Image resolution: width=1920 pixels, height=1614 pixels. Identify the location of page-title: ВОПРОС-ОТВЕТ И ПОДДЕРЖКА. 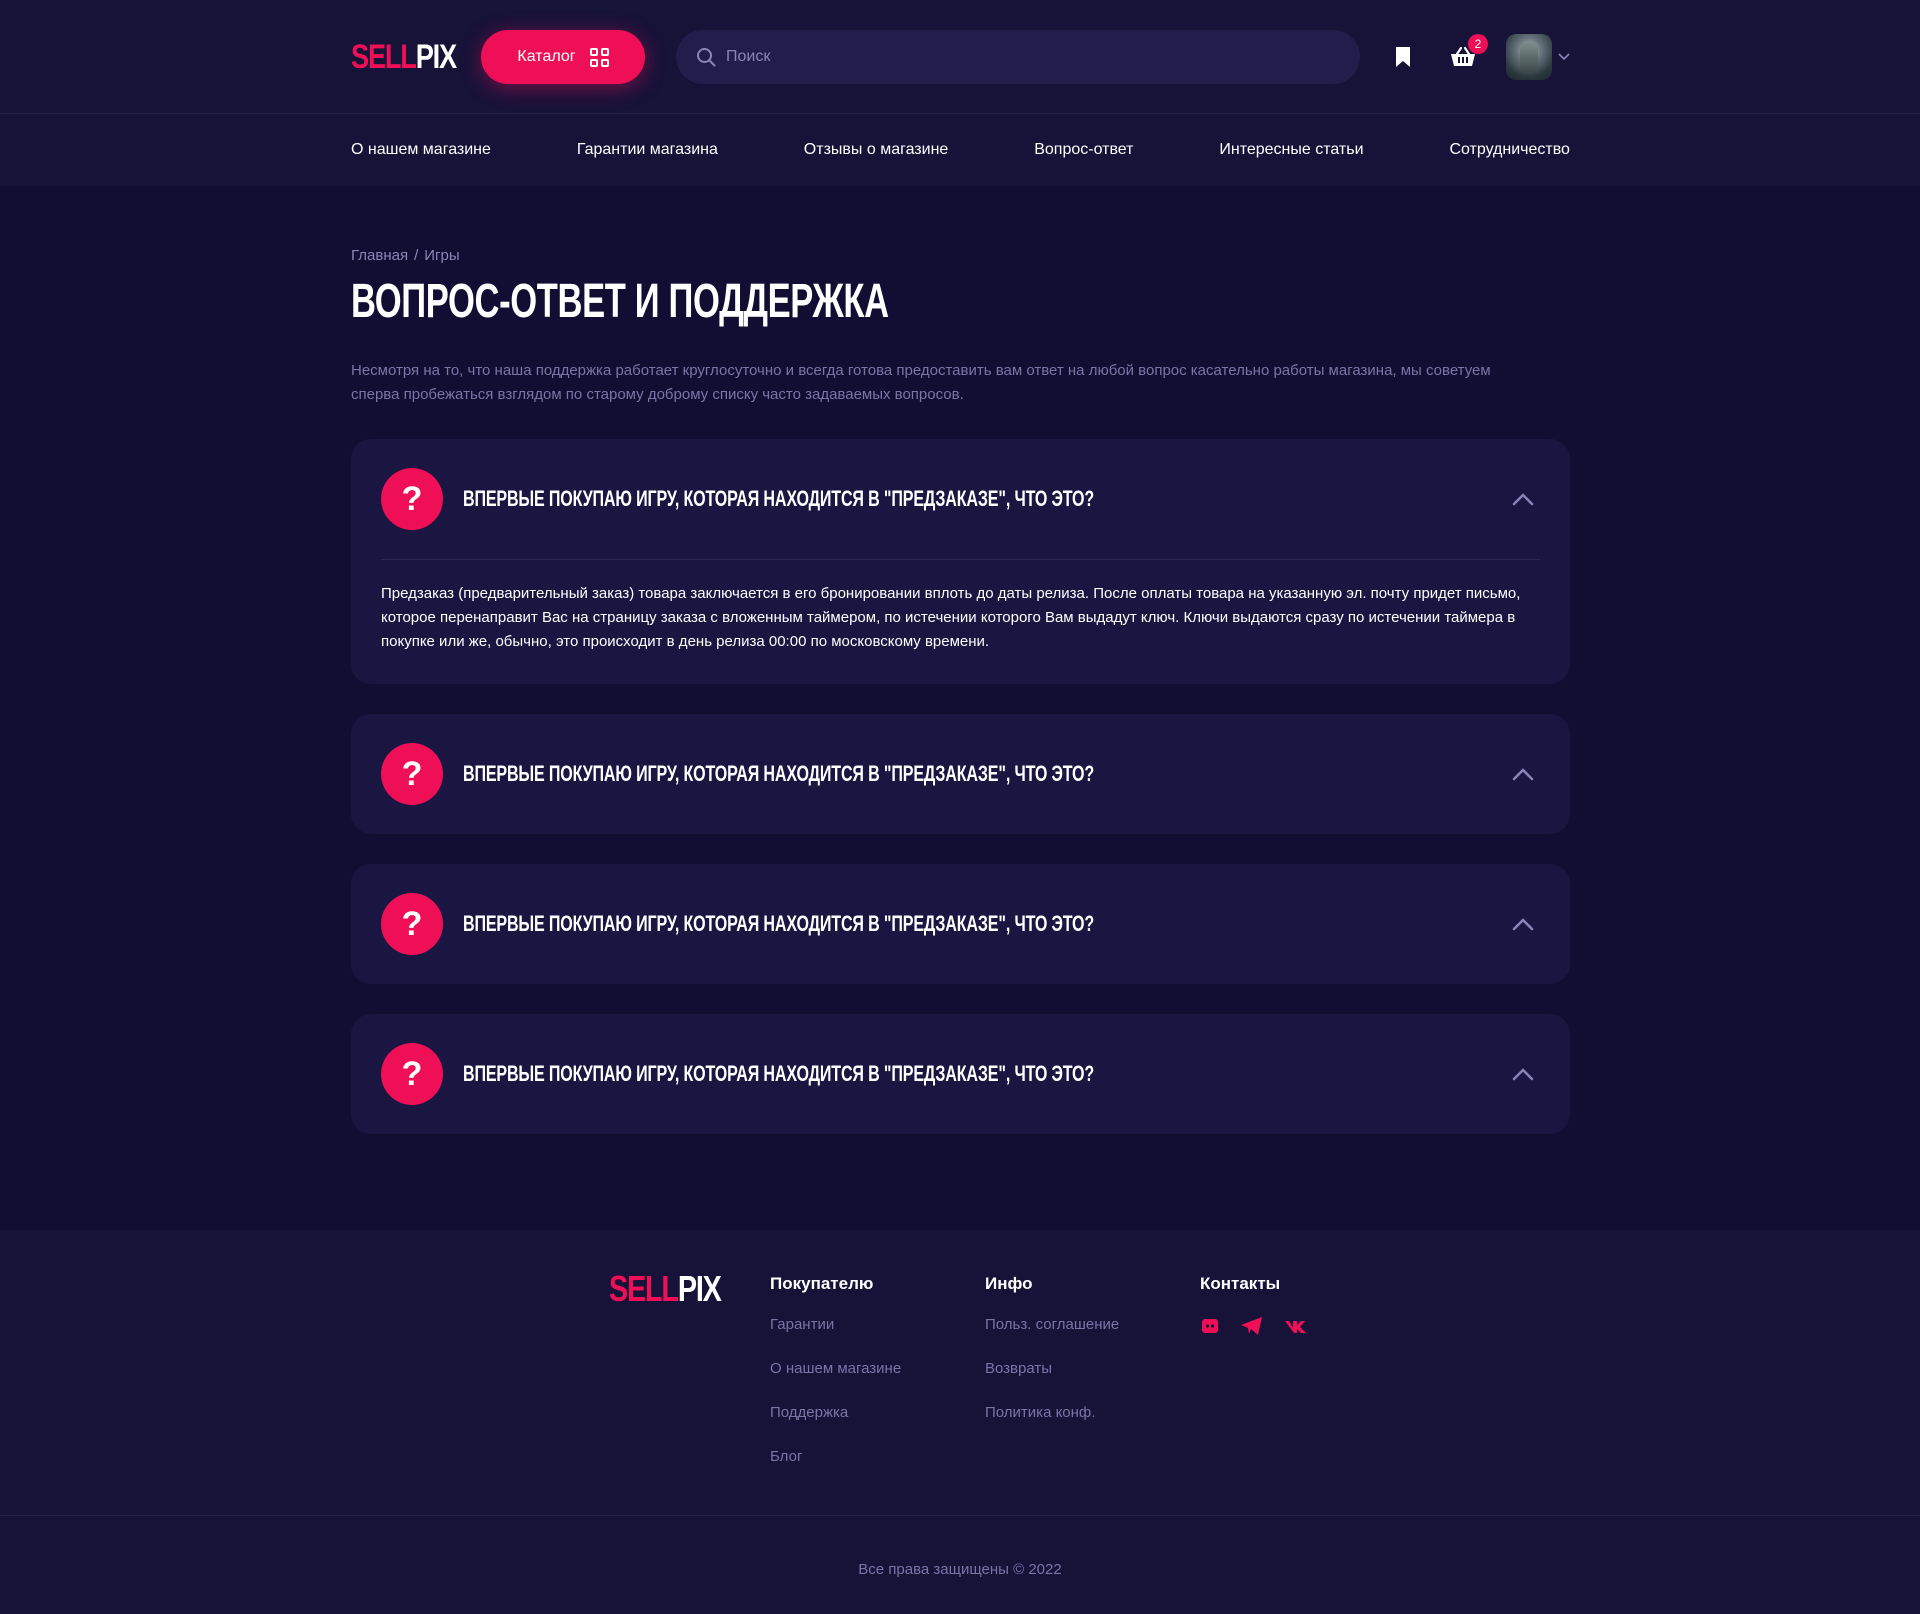
(620, 301).